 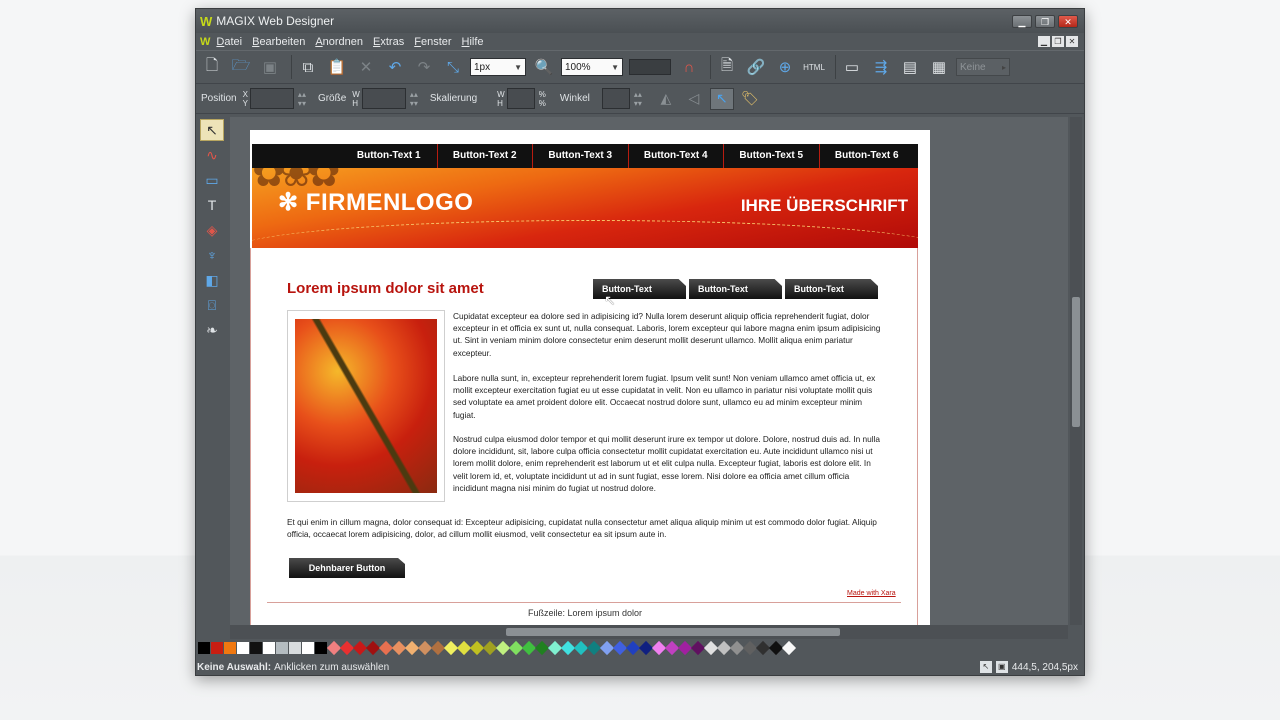 I want to click on transform-icon: ⤡, so click(x=453, y=67).